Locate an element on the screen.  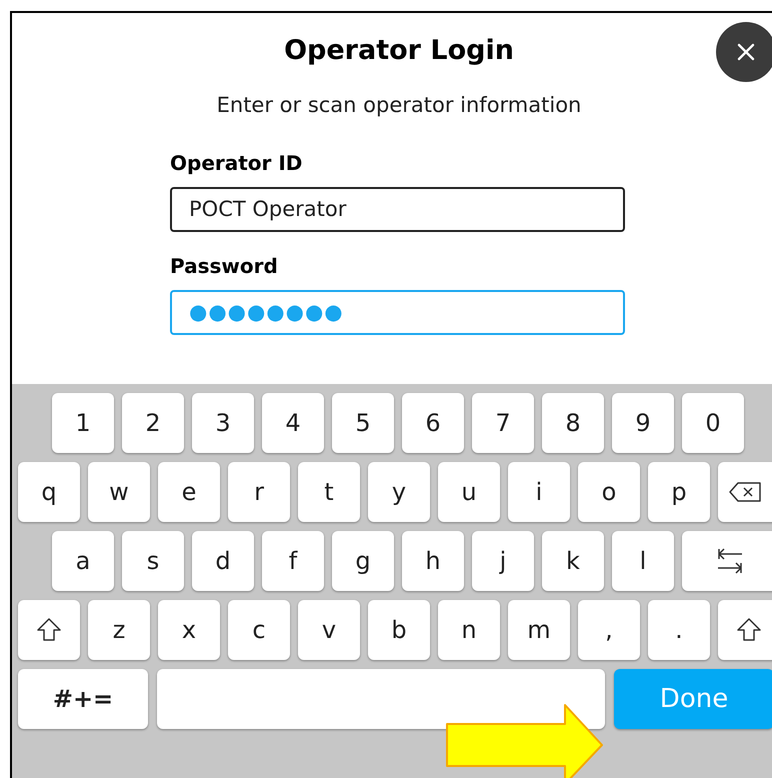
backspace-icon is located at coordinates (745, 492).